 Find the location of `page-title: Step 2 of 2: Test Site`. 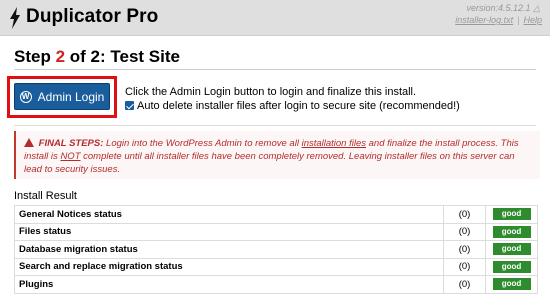

page-title: Step 2 of 2: Test Site is located at coordinates (97, 56).